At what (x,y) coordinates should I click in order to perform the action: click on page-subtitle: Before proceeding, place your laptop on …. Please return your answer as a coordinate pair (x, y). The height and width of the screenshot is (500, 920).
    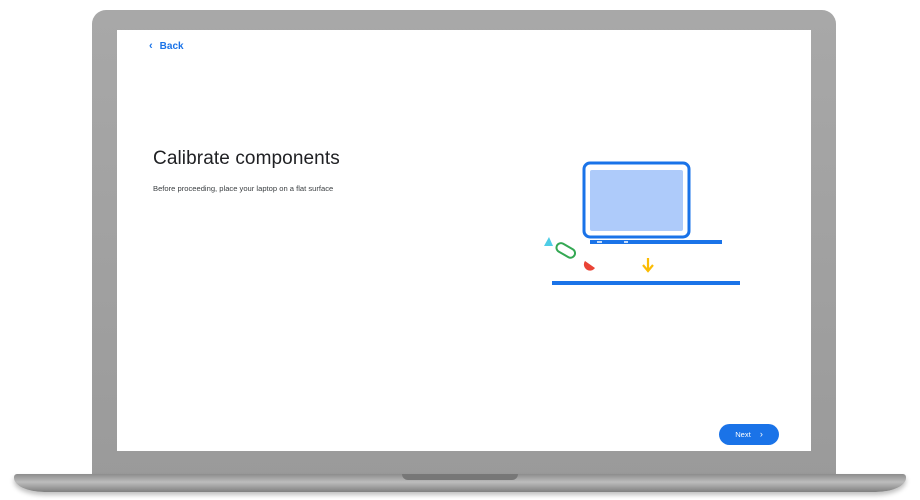
    Looking at the image, I should click on (243, 188).